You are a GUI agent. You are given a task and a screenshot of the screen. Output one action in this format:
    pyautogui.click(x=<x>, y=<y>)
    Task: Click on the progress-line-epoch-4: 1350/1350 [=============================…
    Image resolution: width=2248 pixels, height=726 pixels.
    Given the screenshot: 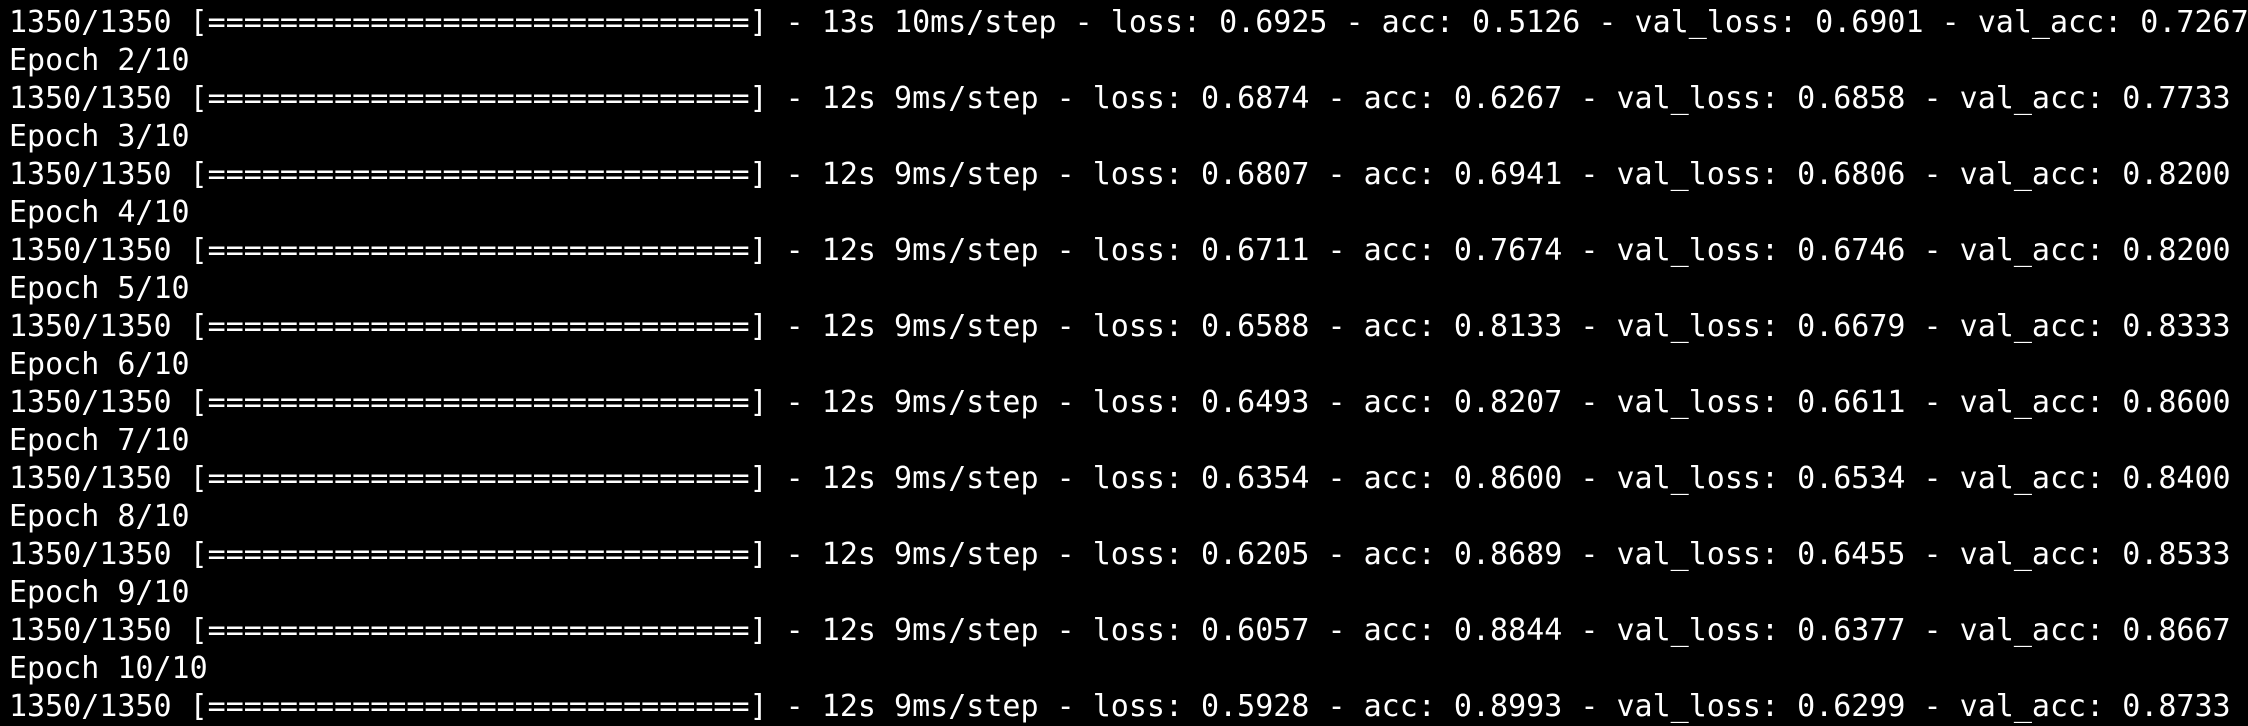 What is the action you would take?
    pyautogui.click(x=1120, y=250)
    